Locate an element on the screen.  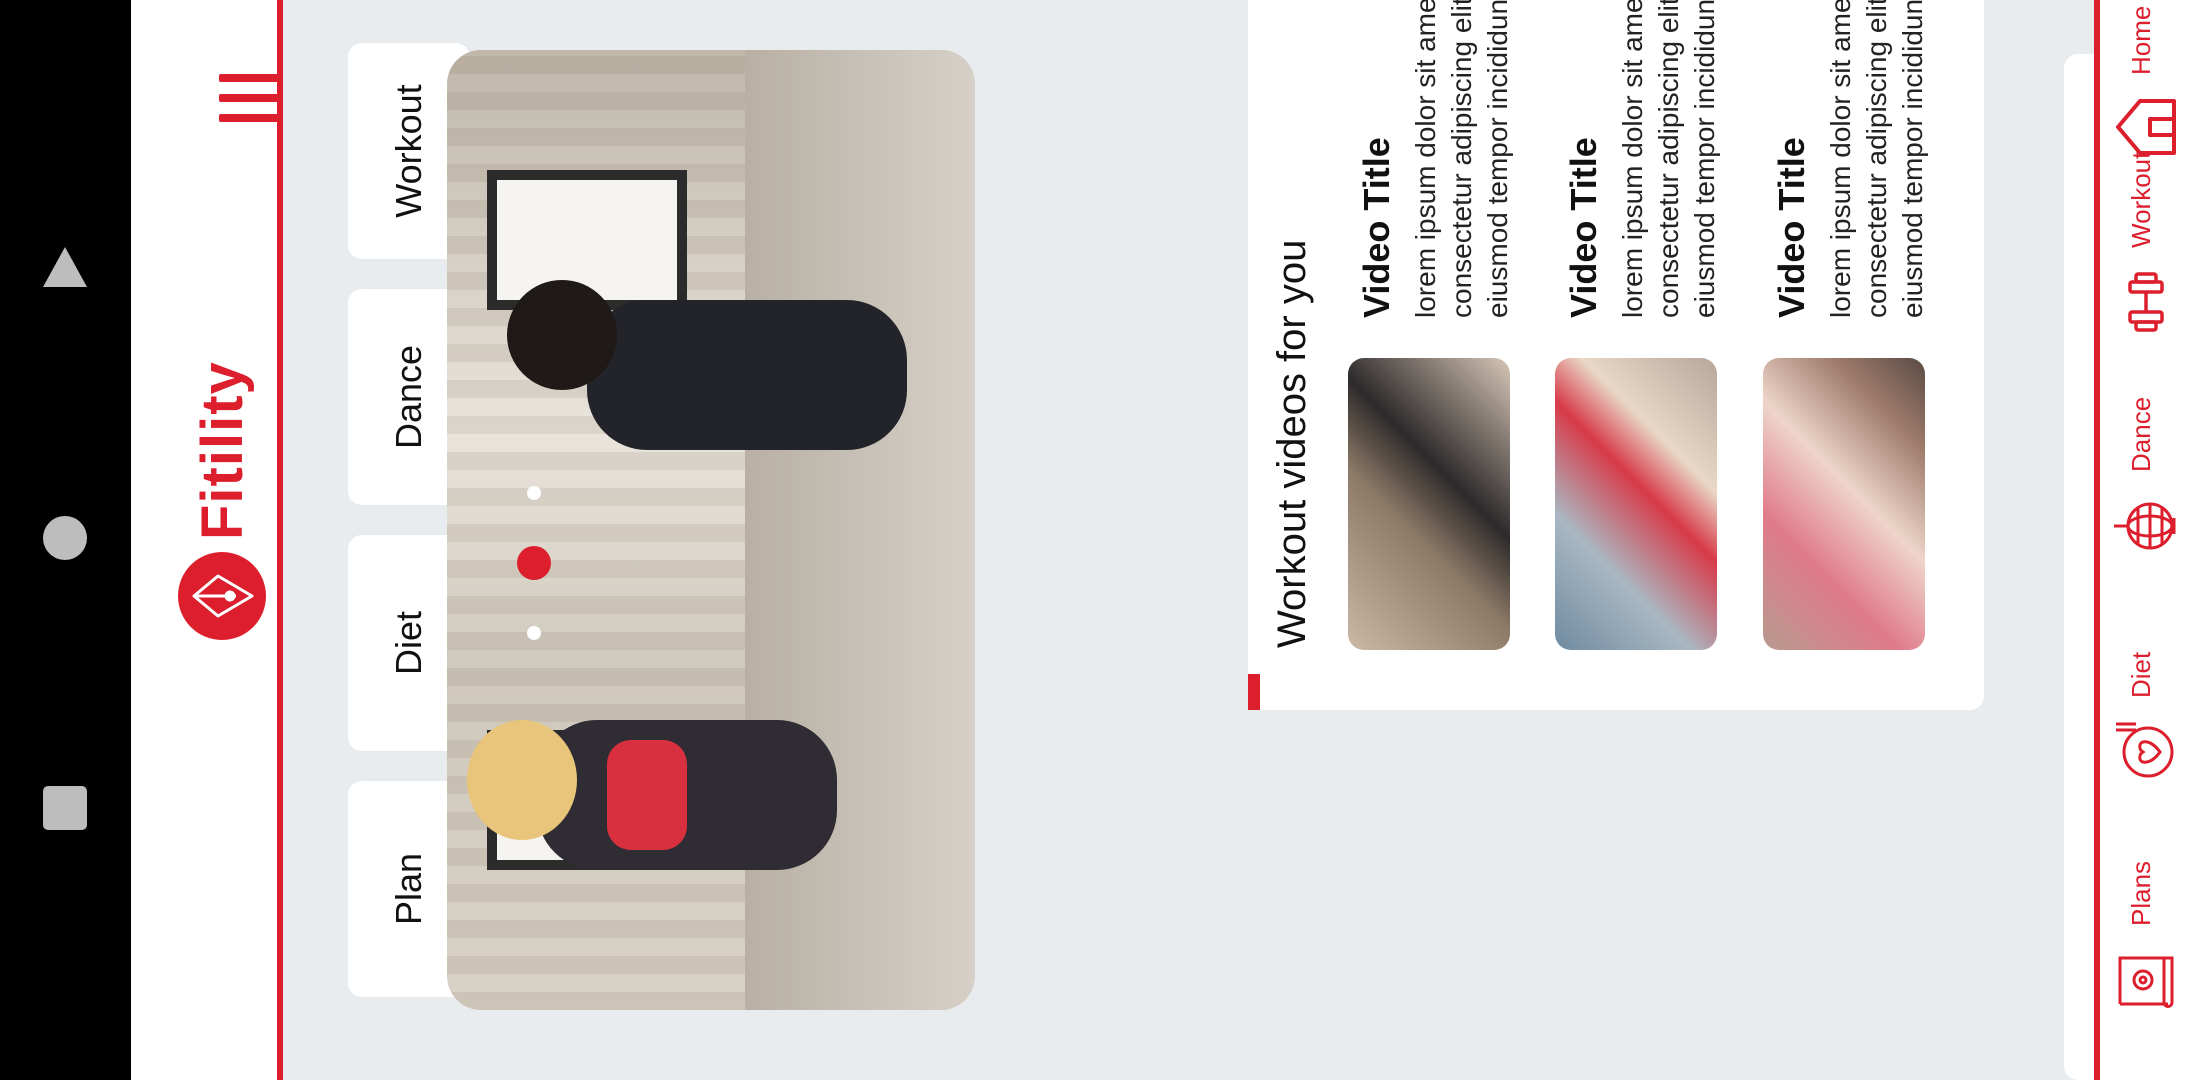
group-fitness-class-thumbnail is located at coordinates (1844, 504).